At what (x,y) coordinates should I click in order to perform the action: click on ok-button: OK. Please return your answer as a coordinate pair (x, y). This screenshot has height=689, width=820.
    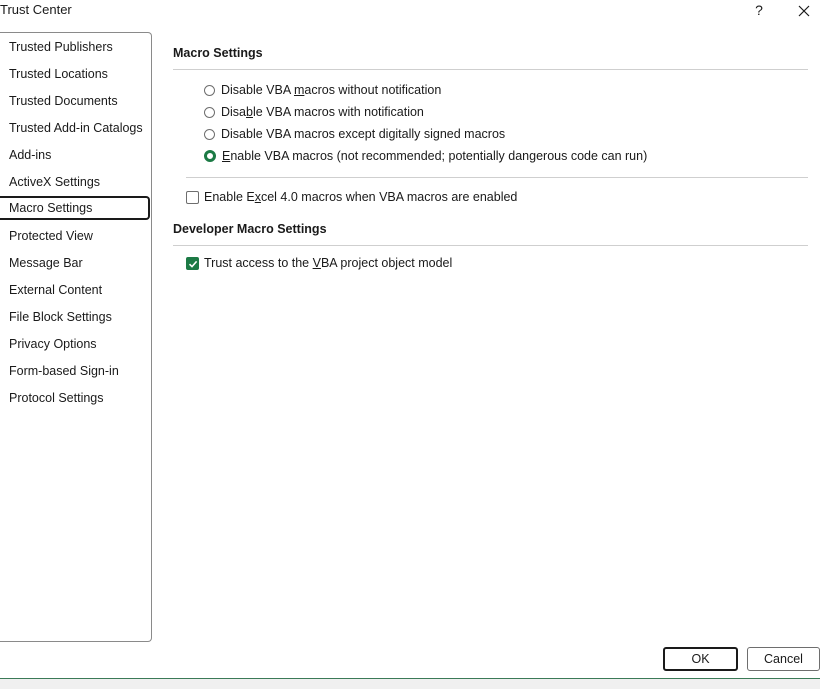
    Looking at the image, I should click on (700, 659).